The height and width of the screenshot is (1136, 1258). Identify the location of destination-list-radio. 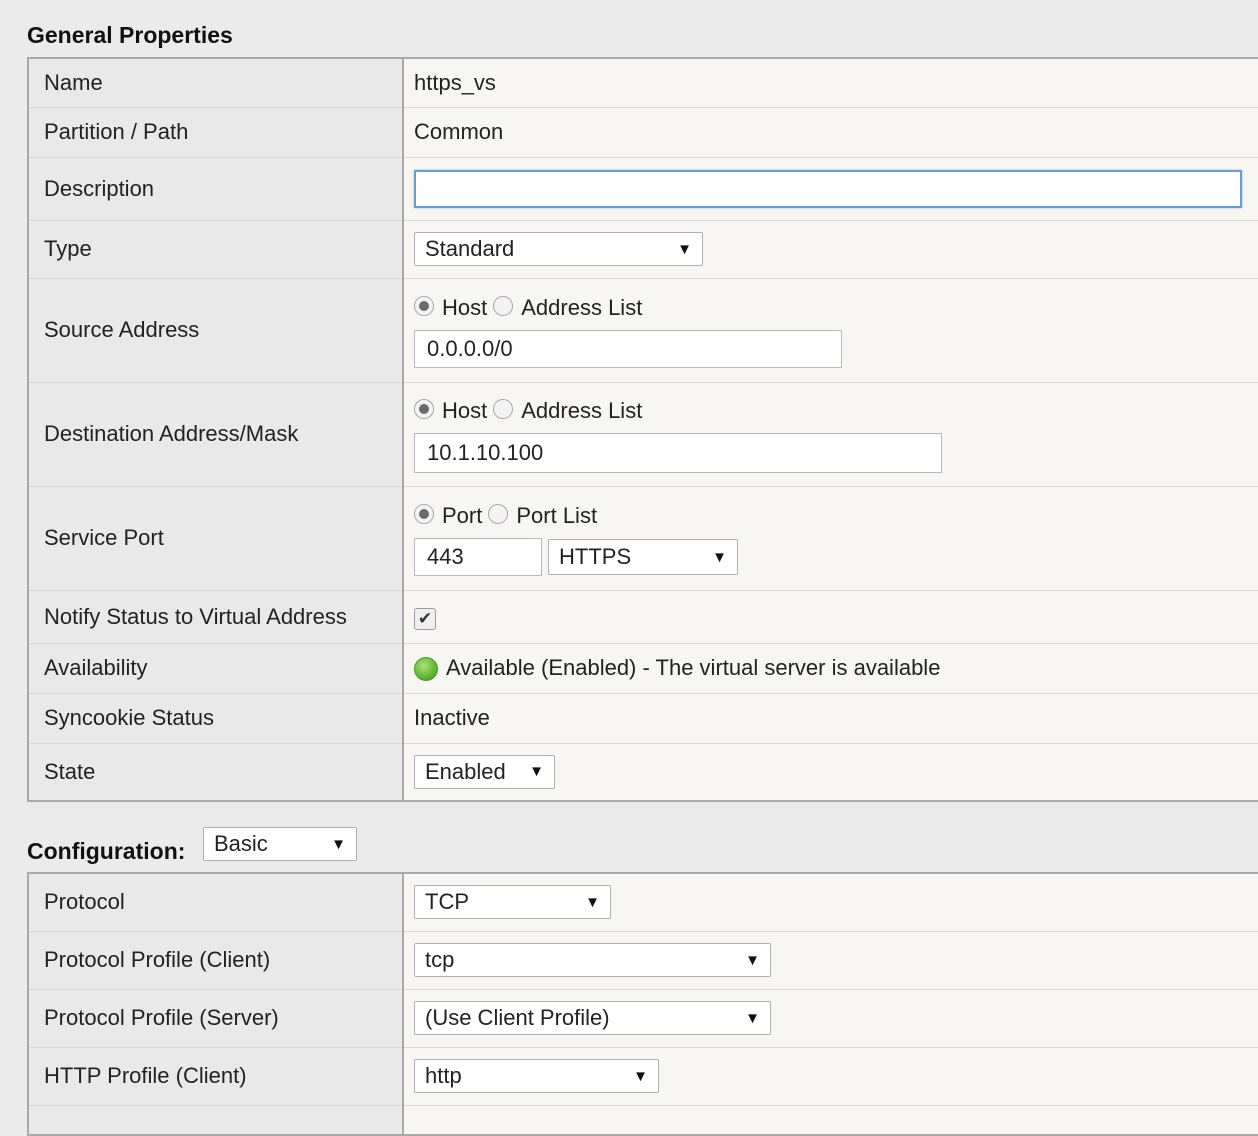
(503, 409).